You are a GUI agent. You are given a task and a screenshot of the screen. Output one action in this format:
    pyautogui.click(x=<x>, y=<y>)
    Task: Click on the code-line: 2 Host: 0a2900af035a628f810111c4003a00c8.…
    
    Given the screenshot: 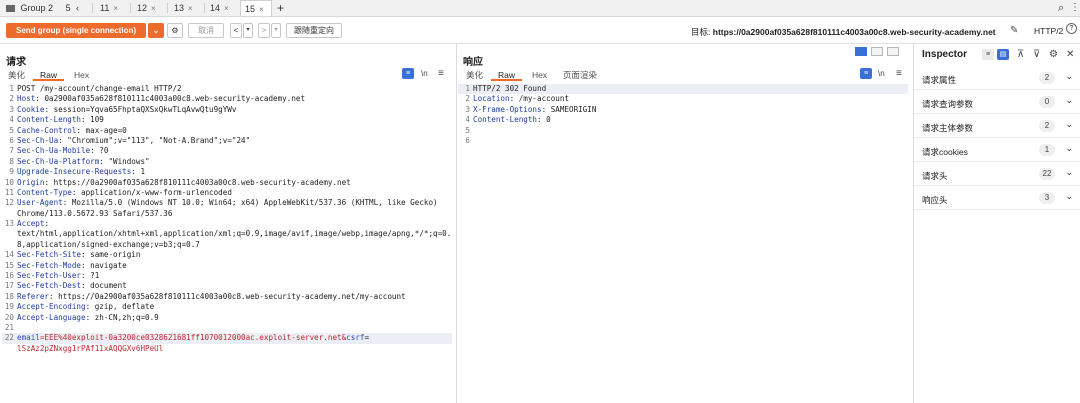 What is the action you would take?
    pyautogui.click(x=157, y=99)
    